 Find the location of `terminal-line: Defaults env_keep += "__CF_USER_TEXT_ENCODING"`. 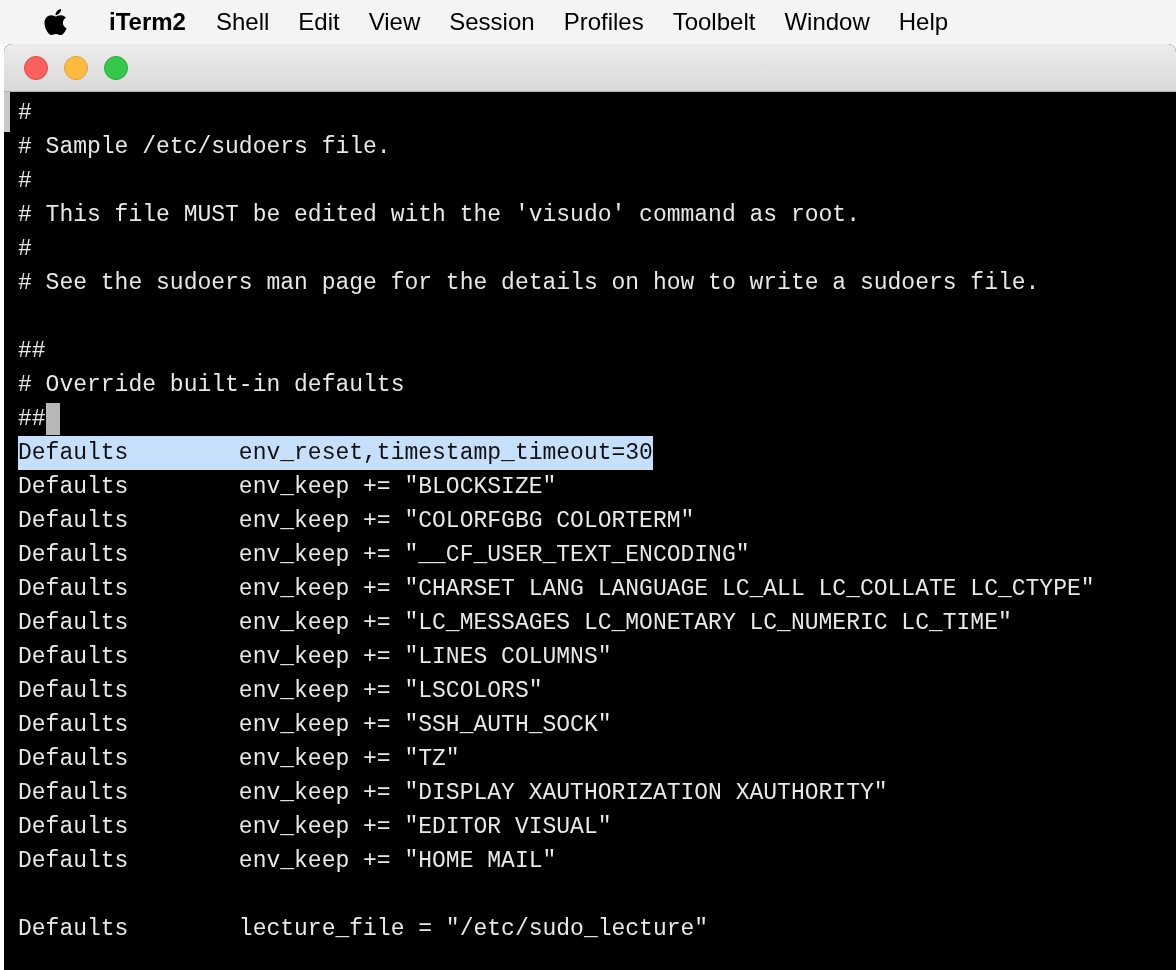

terminal-line: Defaults env_keep += "__CF_USER_TEXT_ENCODING" is located at coordinates (384, 555).